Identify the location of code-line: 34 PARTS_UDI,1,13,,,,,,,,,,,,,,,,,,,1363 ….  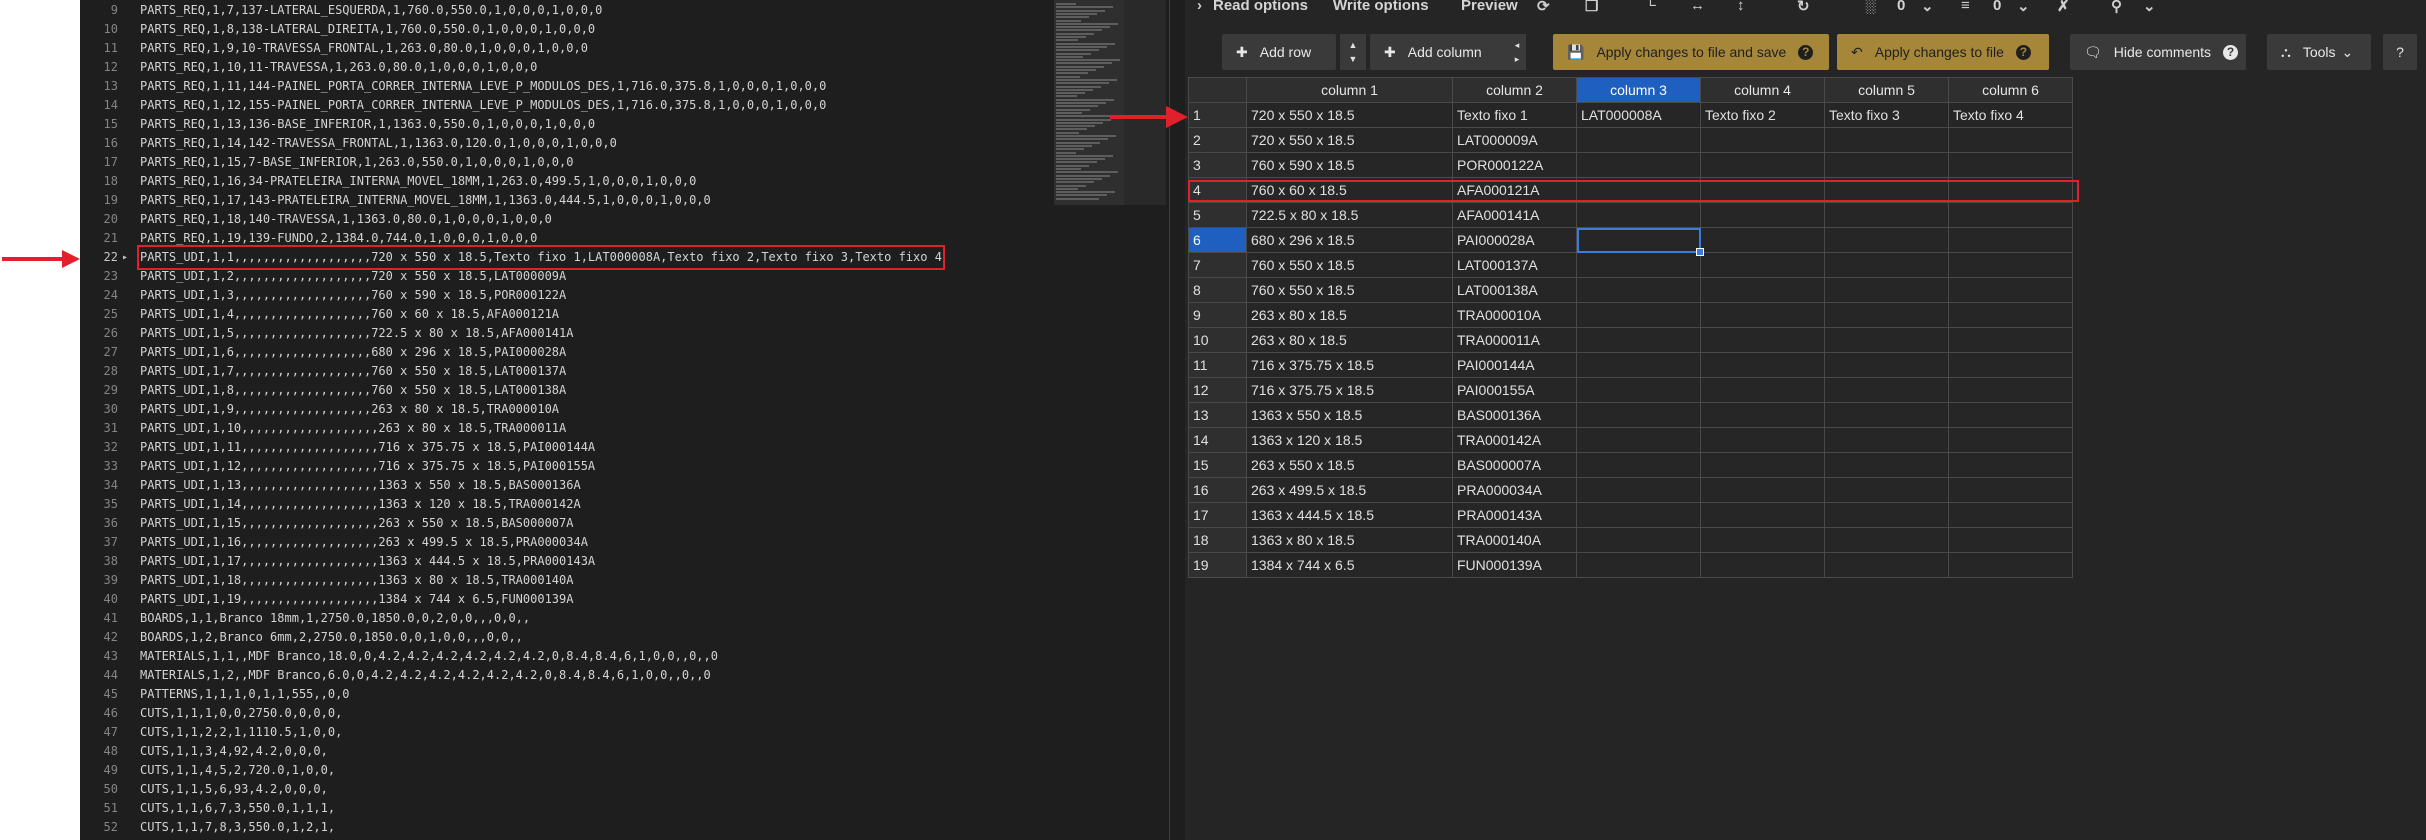
(624, 485).